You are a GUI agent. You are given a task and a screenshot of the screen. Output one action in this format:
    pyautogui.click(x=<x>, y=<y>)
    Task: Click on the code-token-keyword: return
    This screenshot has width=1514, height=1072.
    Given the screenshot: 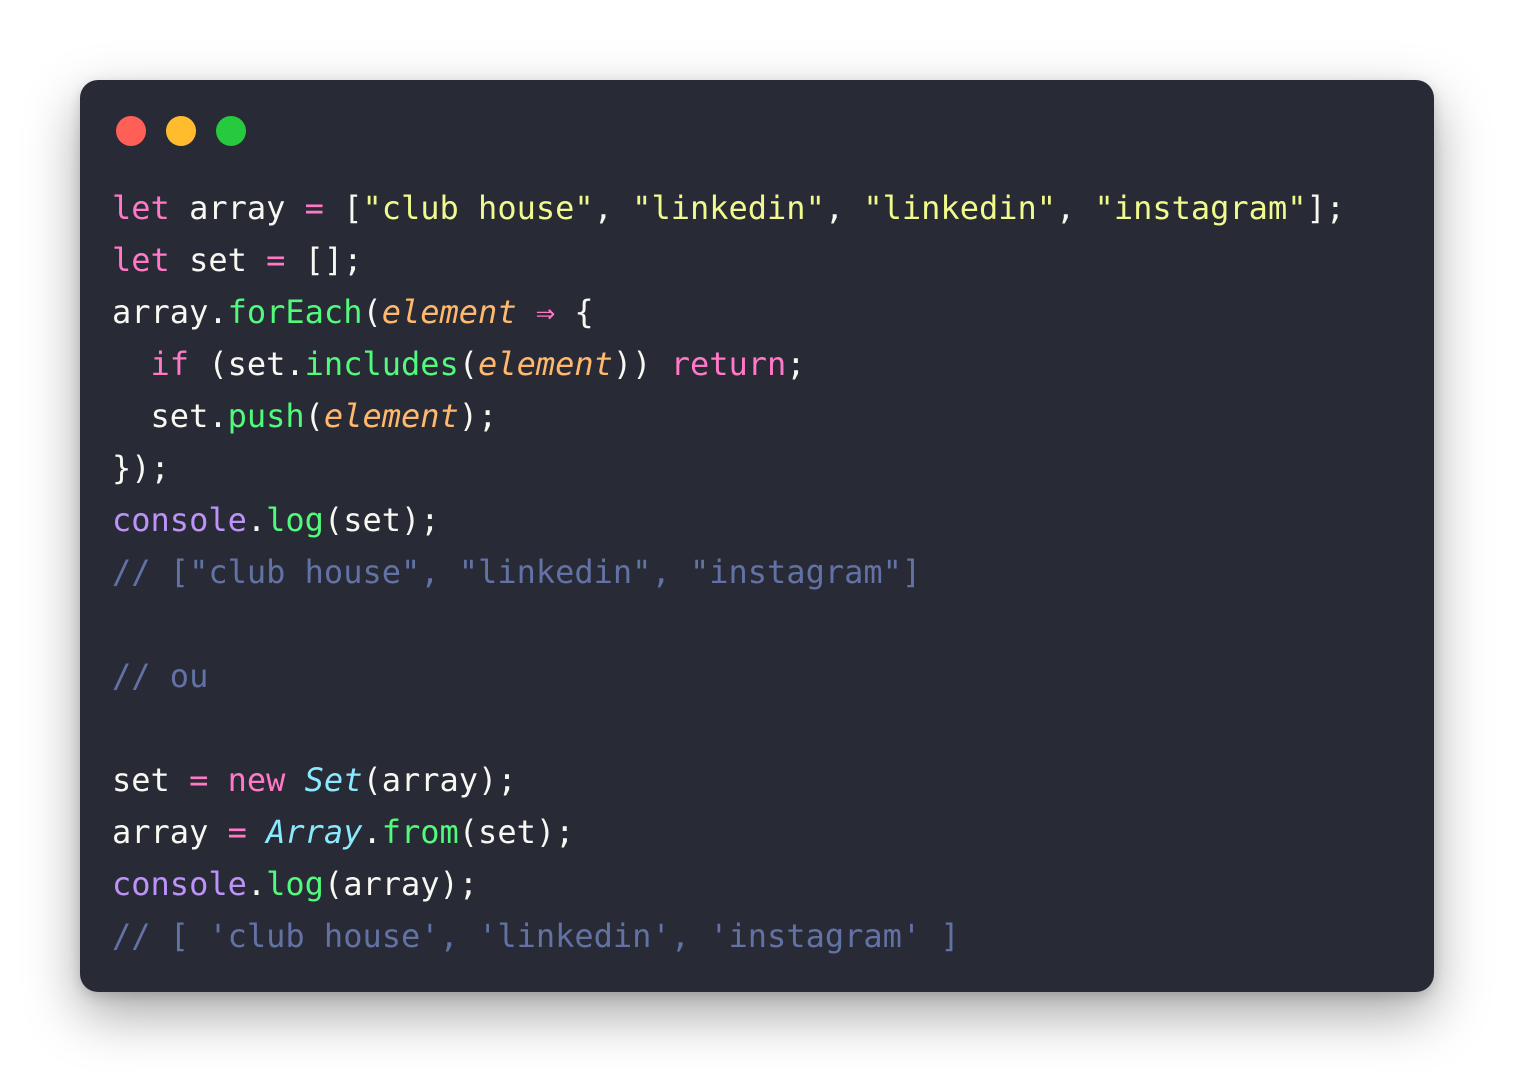 What is the action you would take?
    pyautogui.click(x=728, y=364)
    